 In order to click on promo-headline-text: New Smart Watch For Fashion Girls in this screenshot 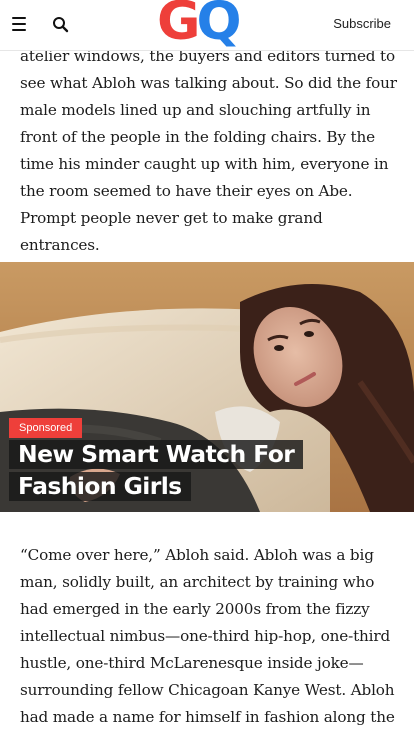, I will do `click(156, 470)`.